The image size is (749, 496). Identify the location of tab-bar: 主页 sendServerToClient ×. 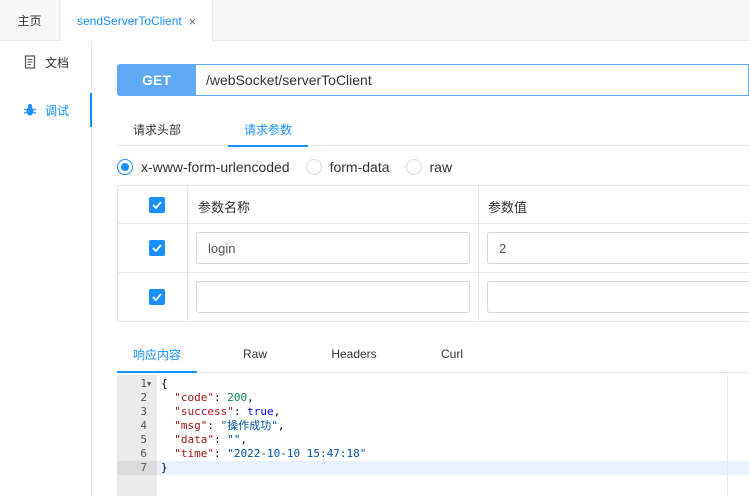
(374, 21).